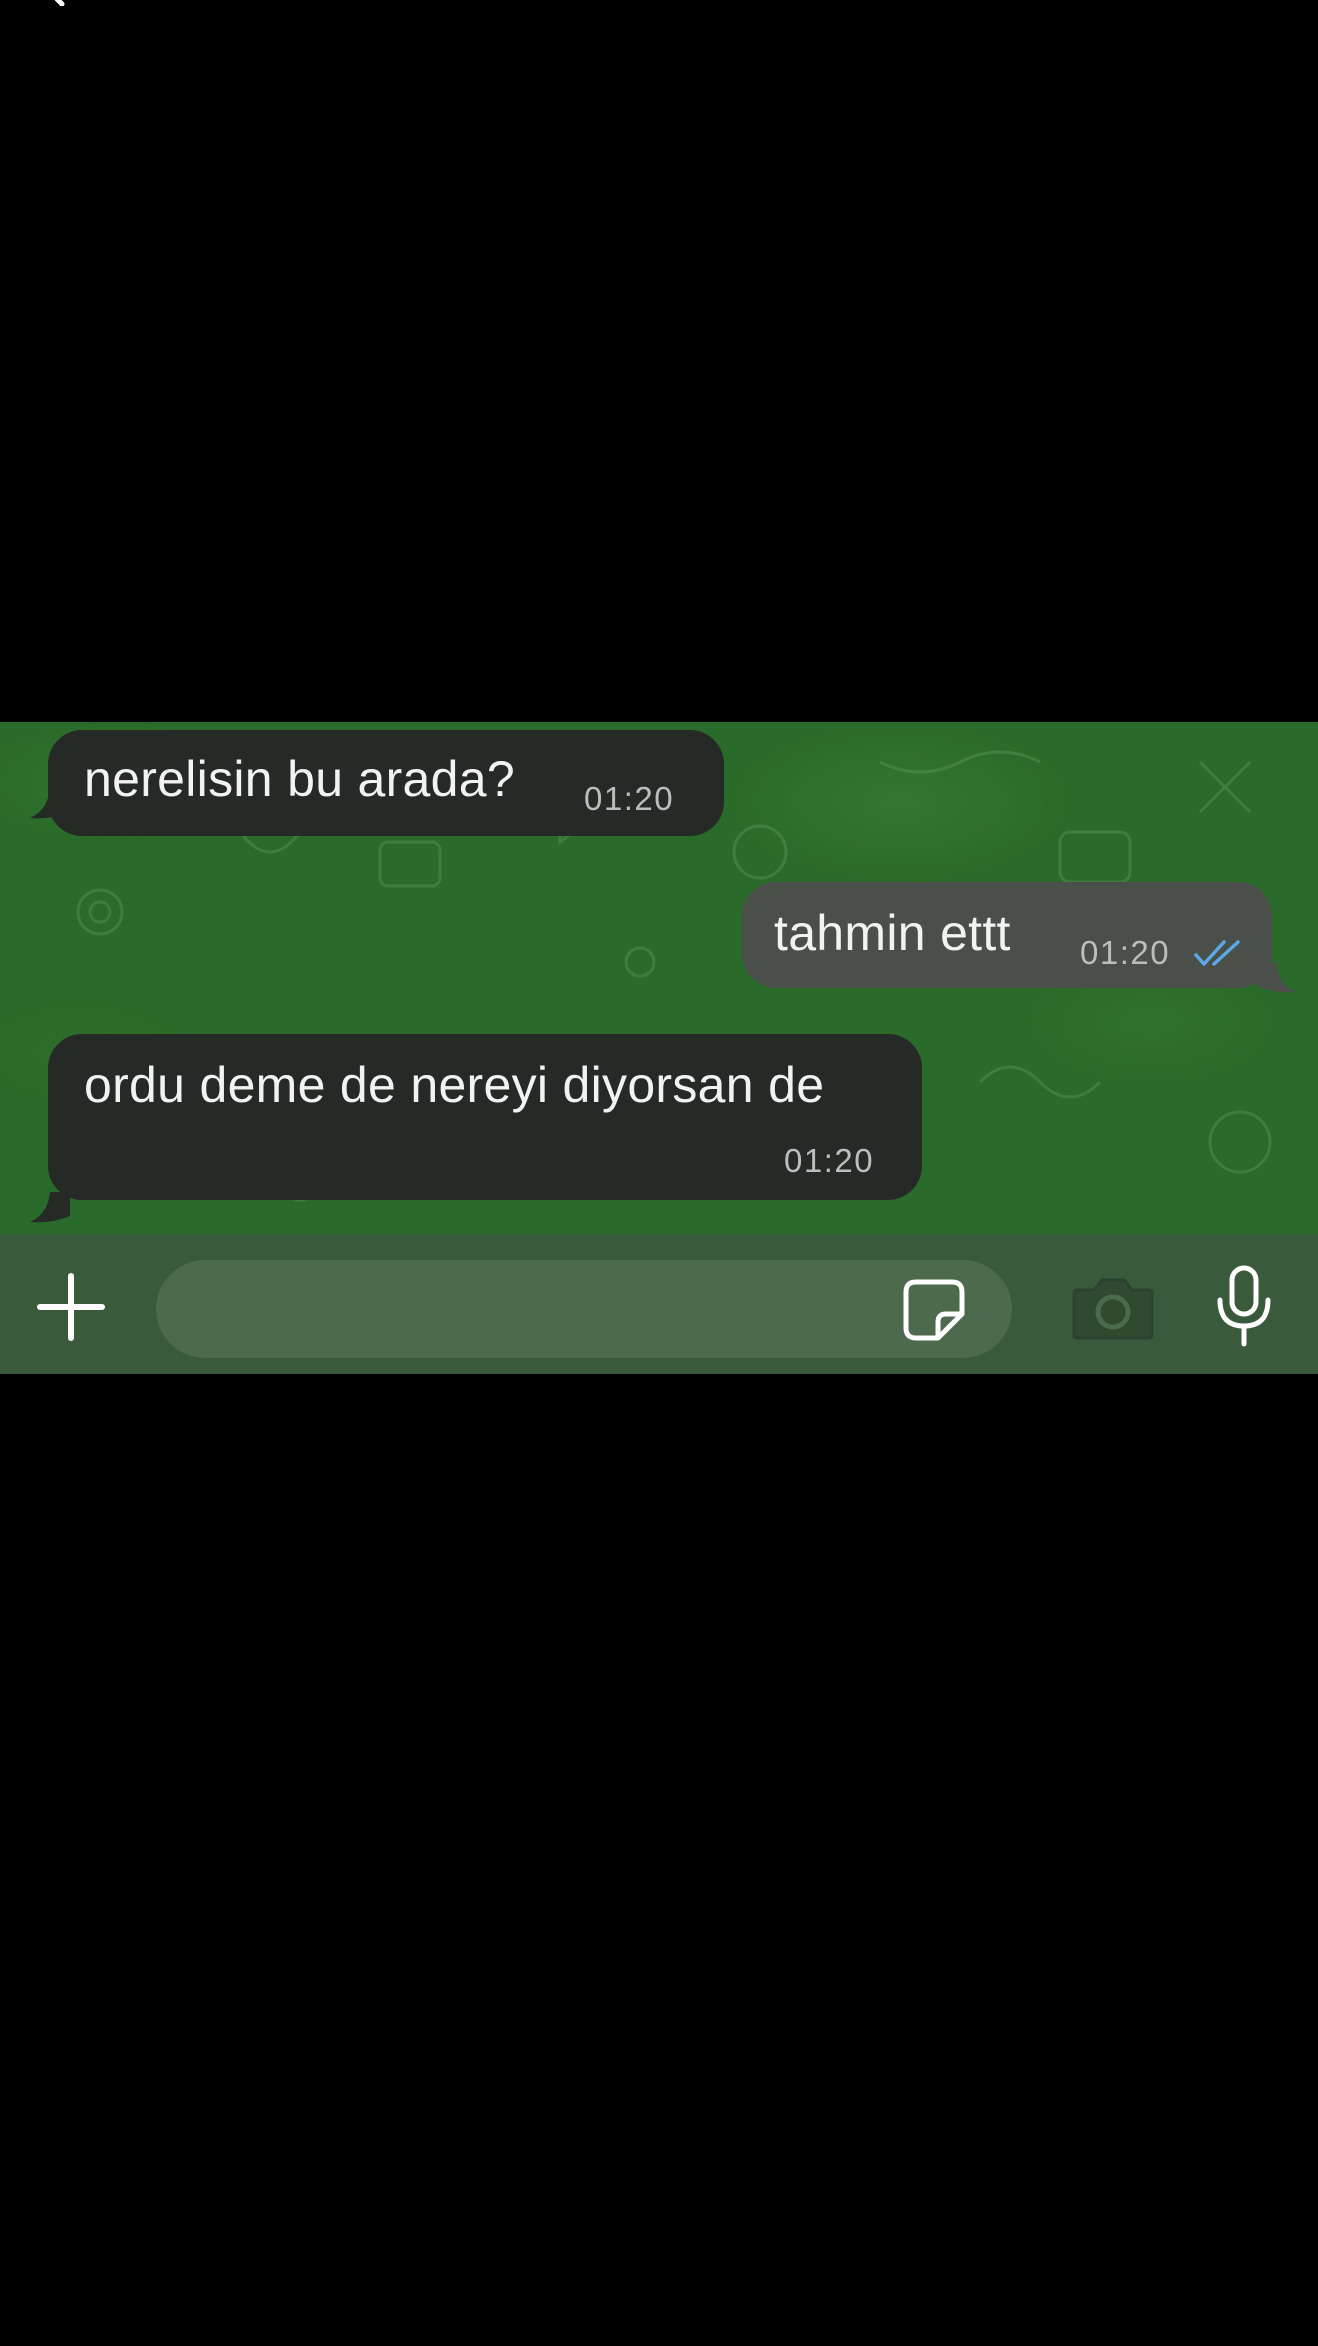  Describe the element at coordinates (934, 1310) in the screenshot. I see `sticker-icon` at that location.